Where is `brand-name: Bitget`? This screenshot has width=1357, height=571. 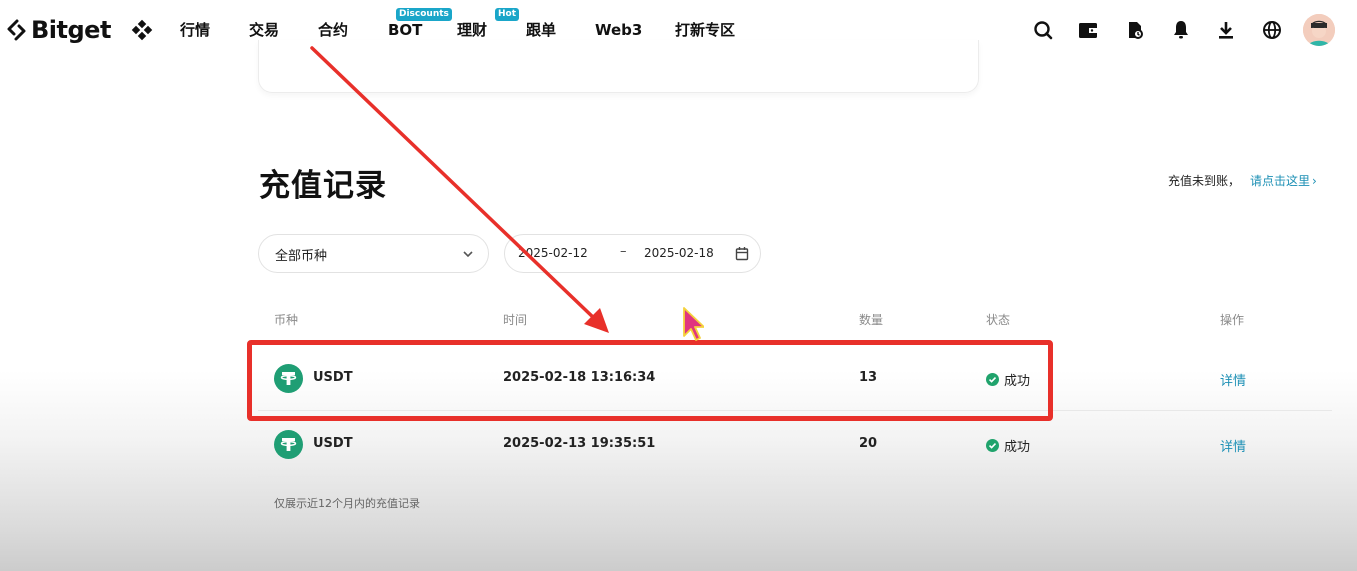
brand-name: Bitget is located at coordinates (71, 30).